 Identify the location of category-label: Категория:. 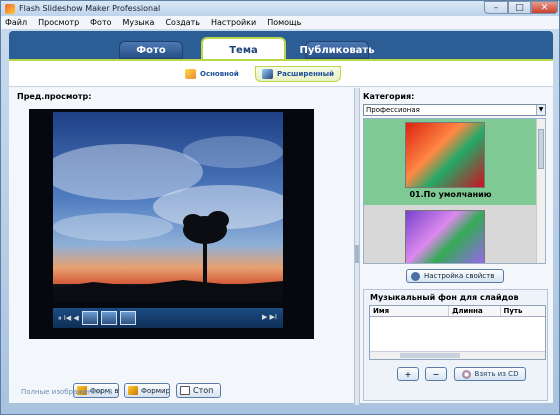
(389, 96).